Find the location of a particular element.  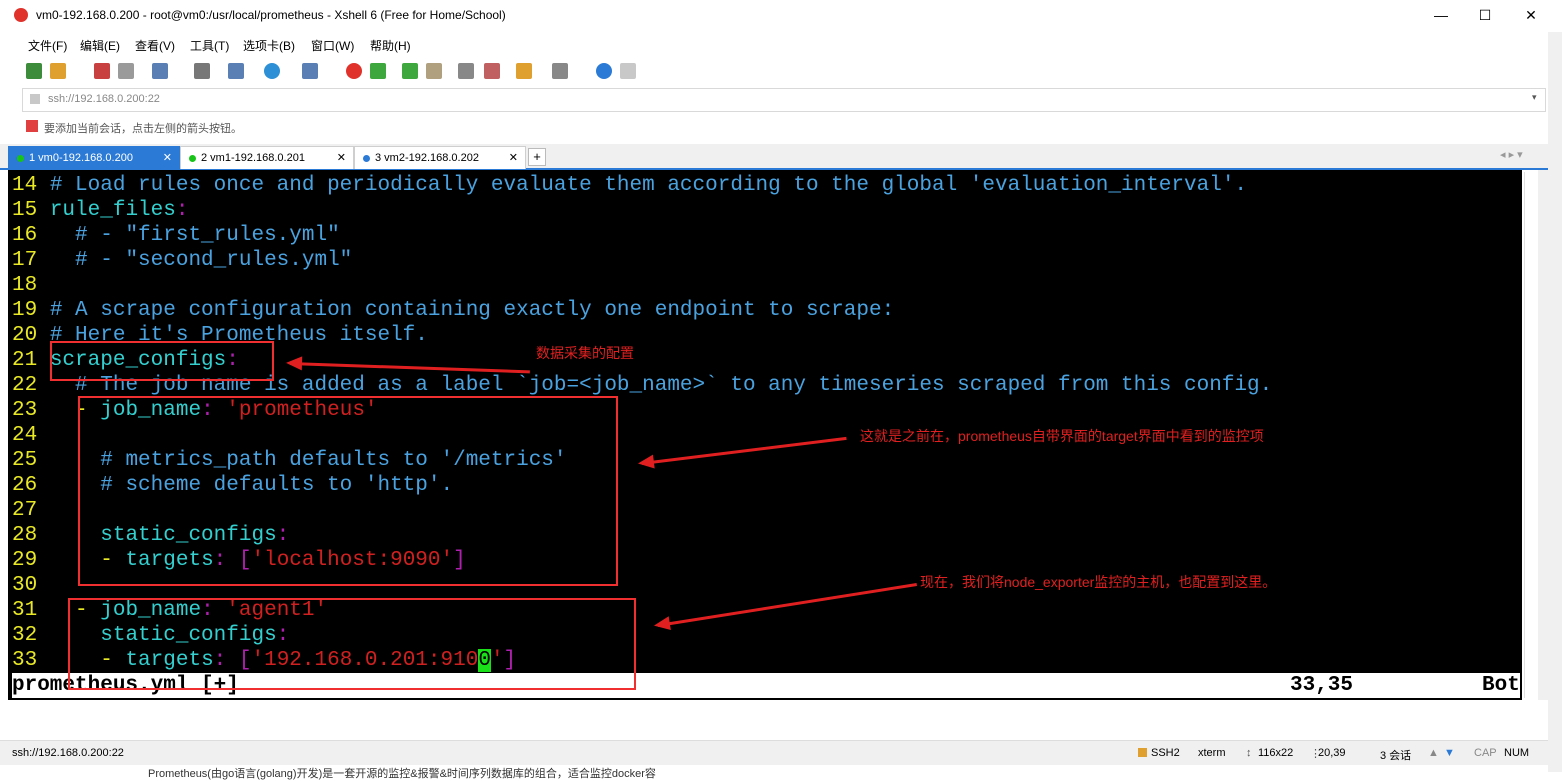

size-icon: ↕ is located at coordinates (1249, 753).